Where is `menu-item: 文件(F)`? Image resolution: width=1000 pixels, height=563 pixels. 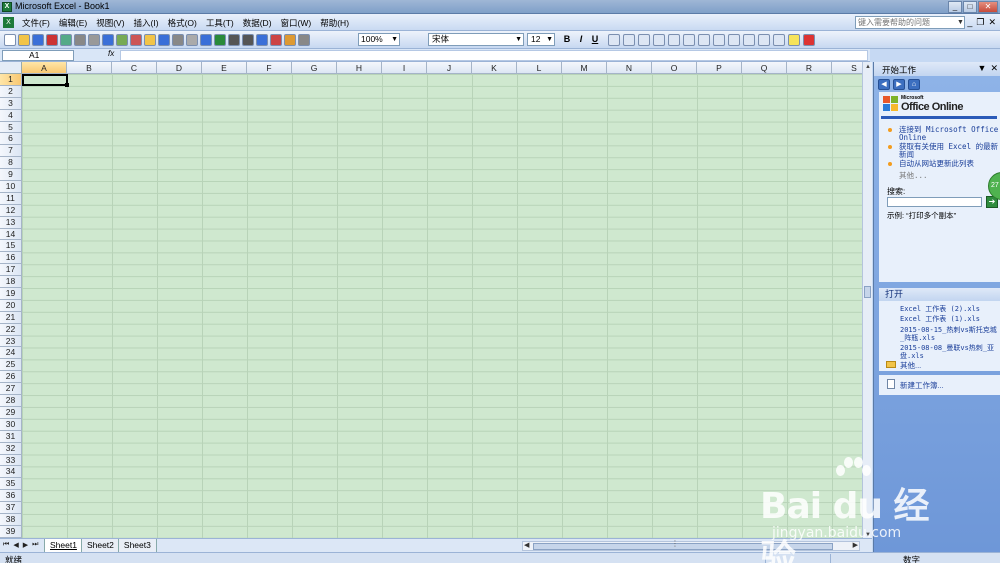
menu-item: 文件(F) is located at coordinates (36, 23).